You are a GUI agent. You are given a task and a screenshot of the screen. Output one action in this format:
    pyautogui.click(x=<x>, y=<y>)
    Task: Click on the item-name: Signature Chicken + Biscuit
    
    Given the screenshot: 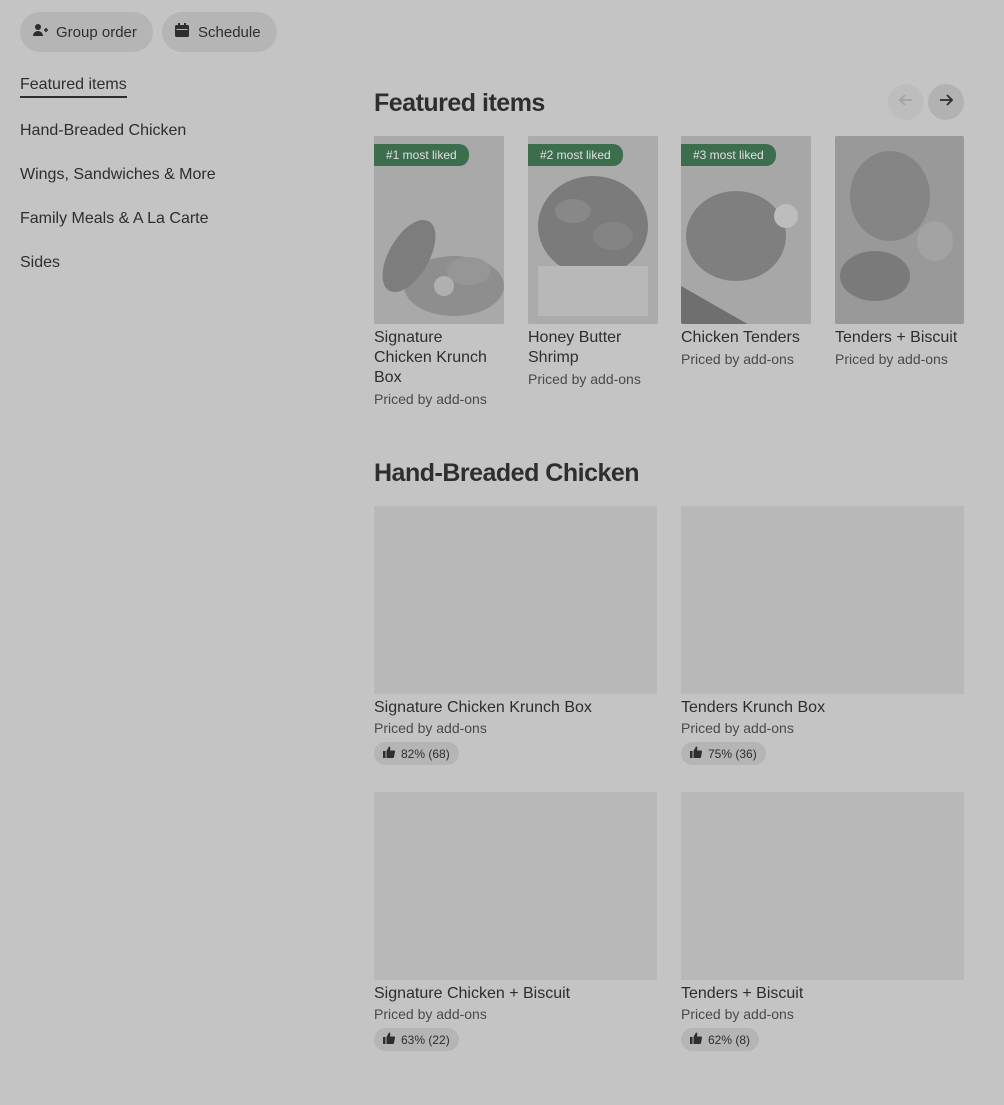 What is the action you would take?
    pyautogui.click(x=472, y=993)
    